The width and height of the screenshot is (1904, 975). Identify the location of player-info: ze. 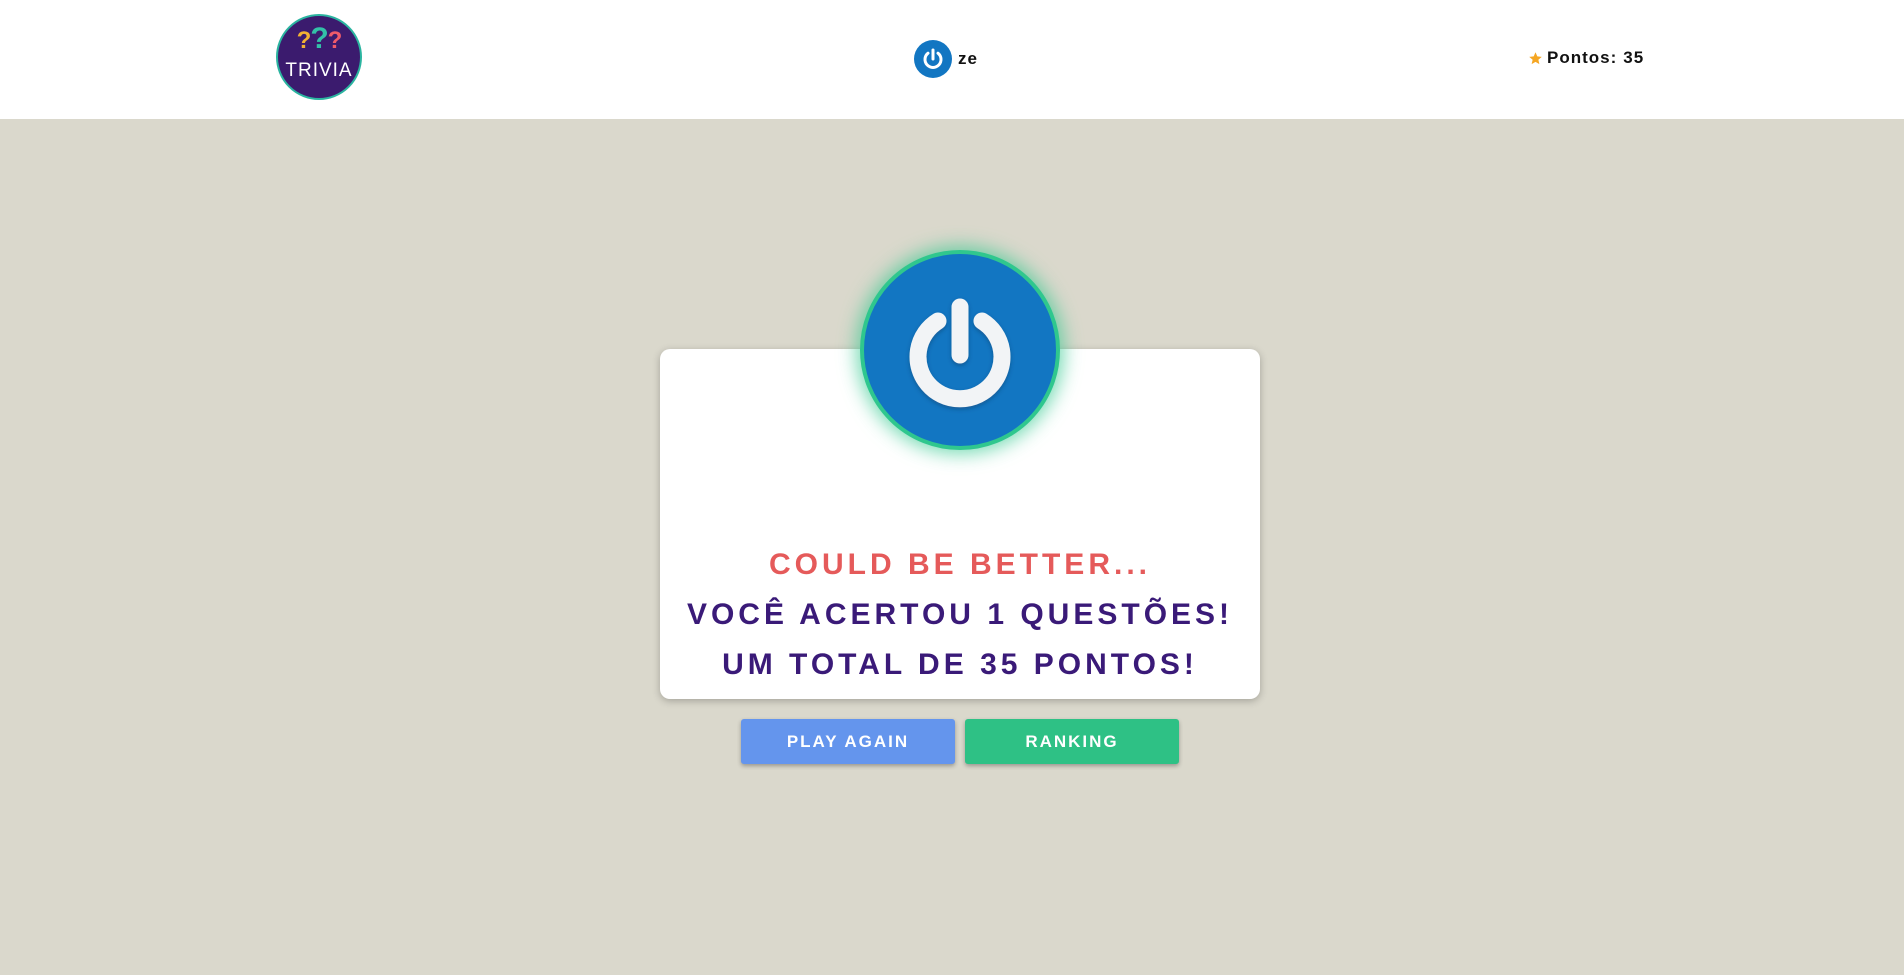
(946, 59).